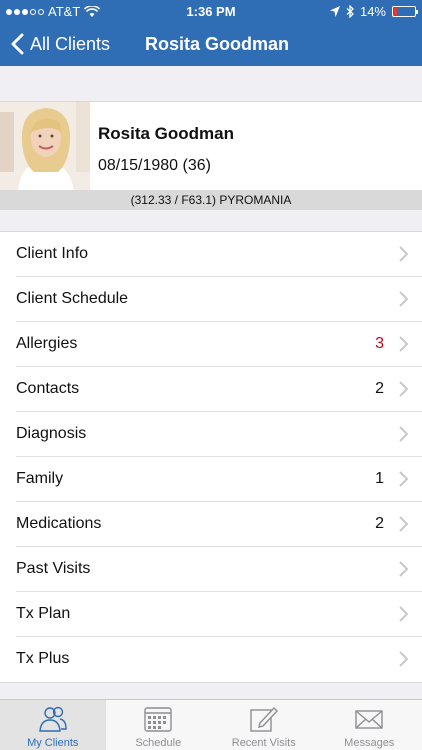 Image resolution: width=422 pixels, height=750 pixels. Describe the element at coordinates (17, 44) in the screenshot. I see `chevron-left-icon` at that location.